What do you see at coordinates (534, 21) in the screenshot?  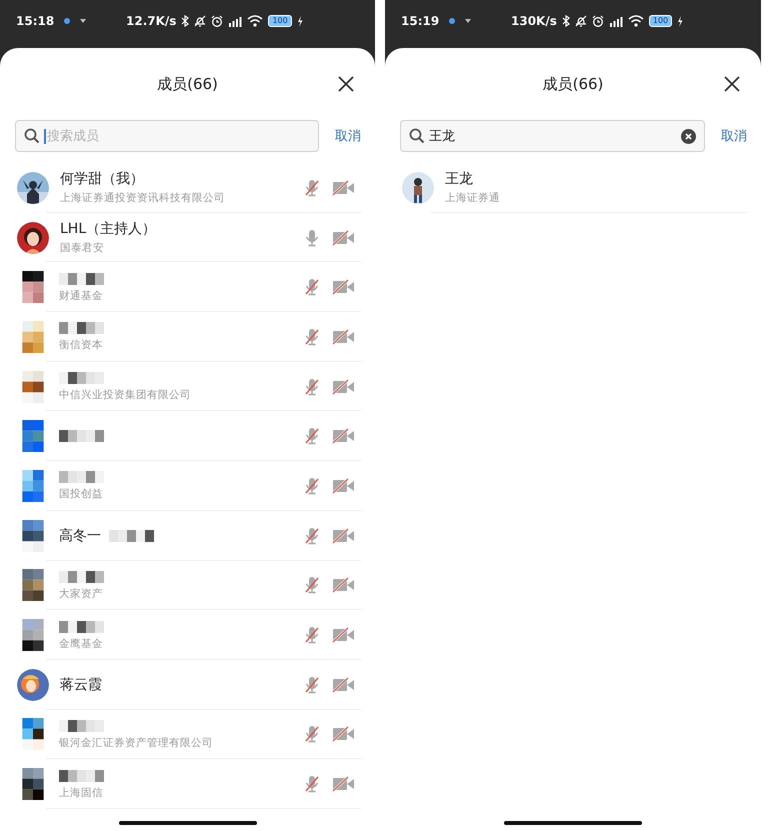 I see `network-speed: 130K/s` at bounding box center [534, 21].